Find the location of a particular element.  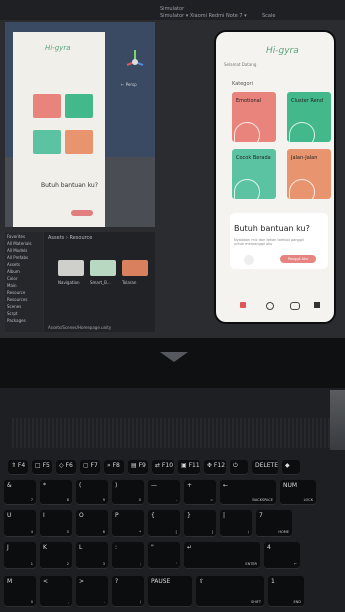

key-main-label: ( is located at coordinates (80, 485).